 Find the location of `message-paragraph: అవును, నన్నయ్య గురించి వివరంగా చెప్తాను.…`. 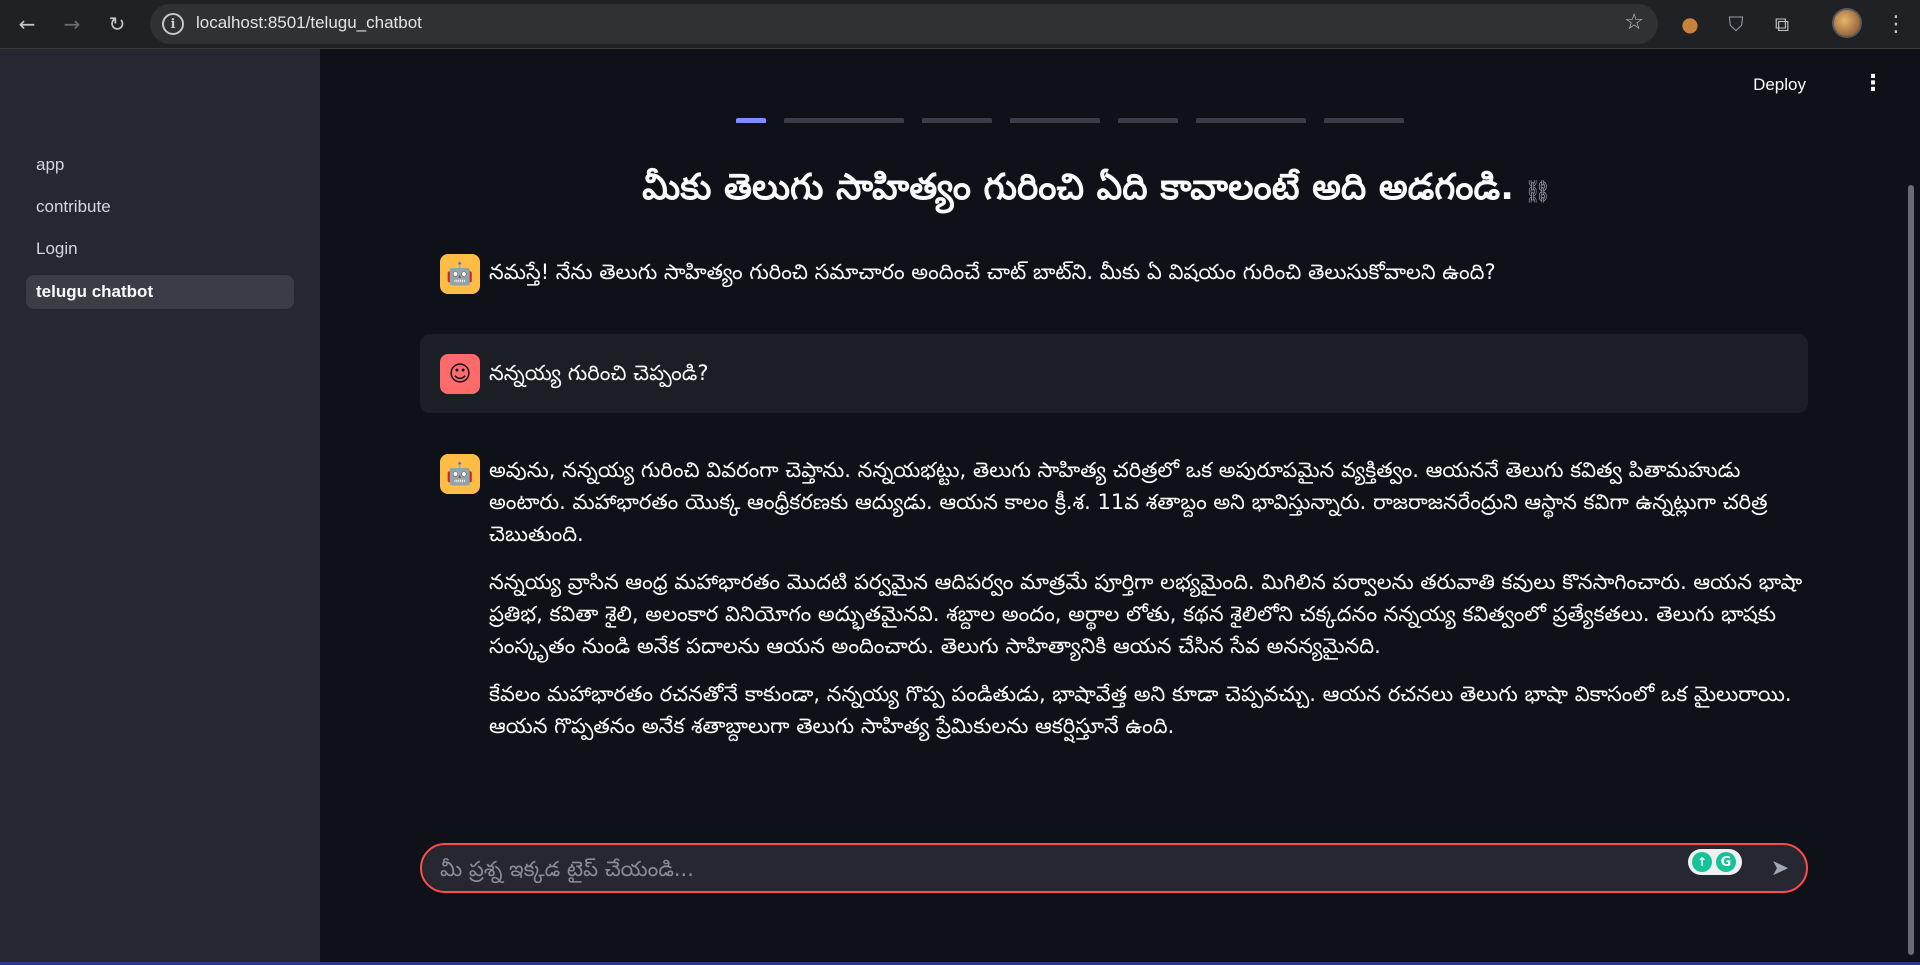

message-paragraph: అవును, నన్నయ్య గురించి వివరంగా చెప్తాను.… is located at coordinates (1128, 502).